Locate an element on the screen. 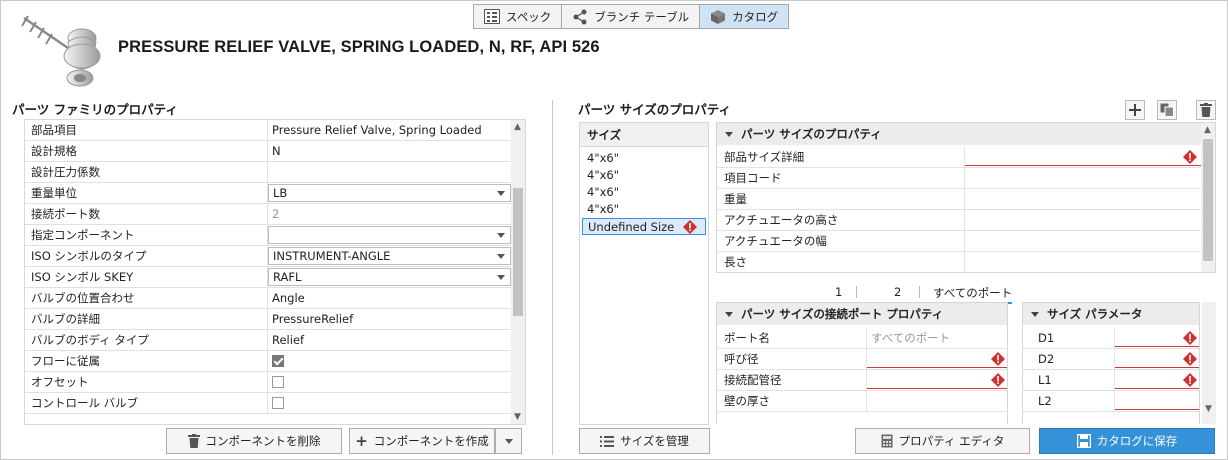  delete-component-button: コンポーネントを削除 is located at coordinates (254, 441).